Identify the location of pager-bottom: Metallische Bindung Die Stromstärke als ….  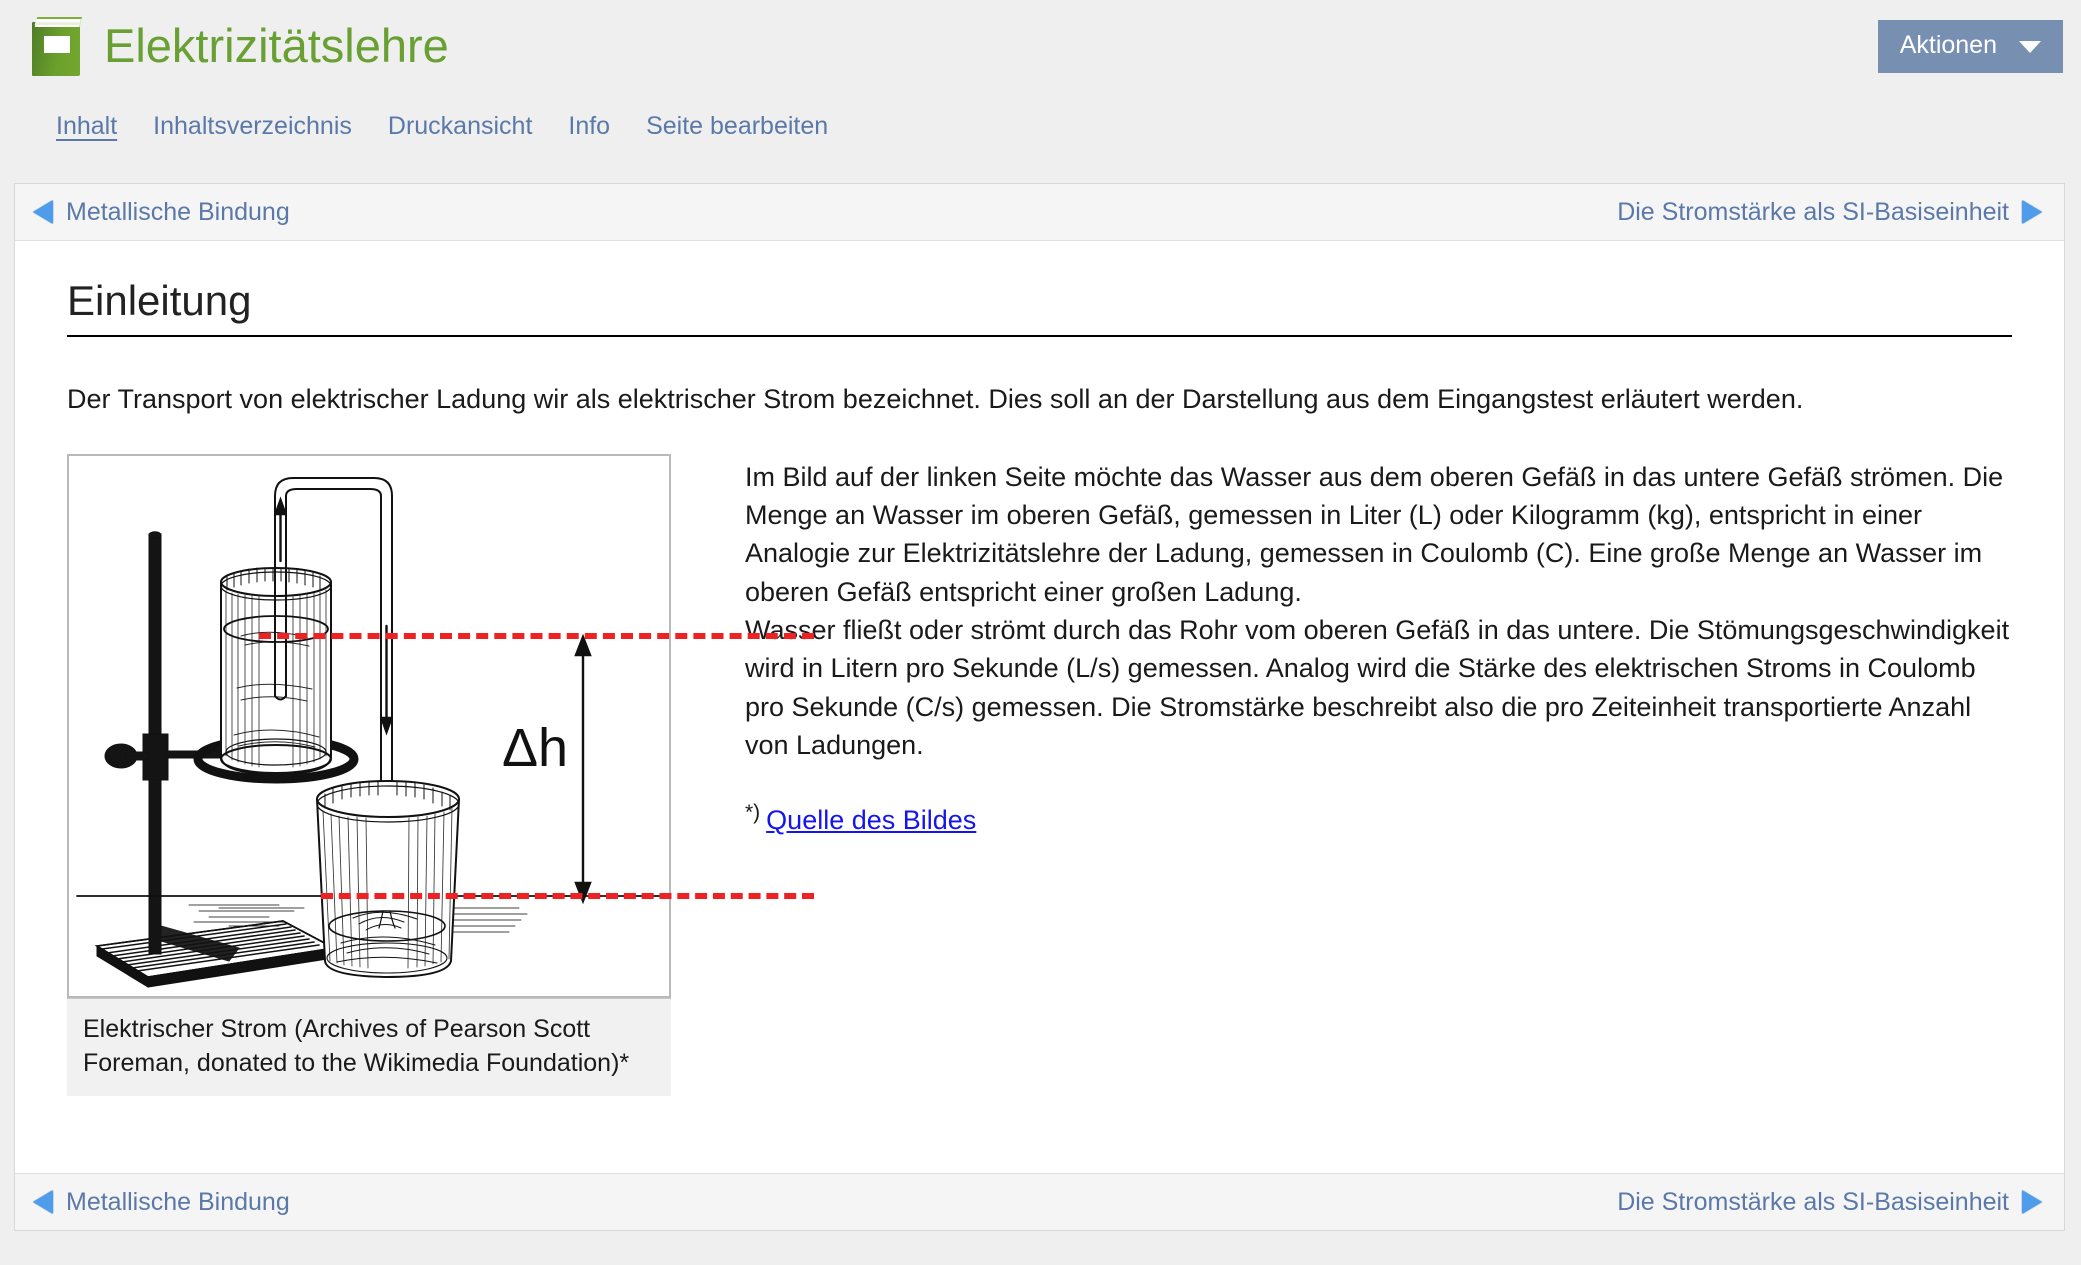
(1039, 1201).